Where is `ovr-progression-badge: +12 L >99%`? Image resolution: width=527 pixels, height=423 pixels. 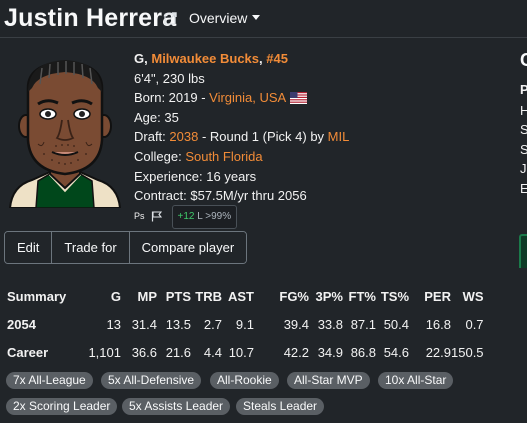 ovr-progression-badge: +12 L >99% is located at coordinates (204, 216).